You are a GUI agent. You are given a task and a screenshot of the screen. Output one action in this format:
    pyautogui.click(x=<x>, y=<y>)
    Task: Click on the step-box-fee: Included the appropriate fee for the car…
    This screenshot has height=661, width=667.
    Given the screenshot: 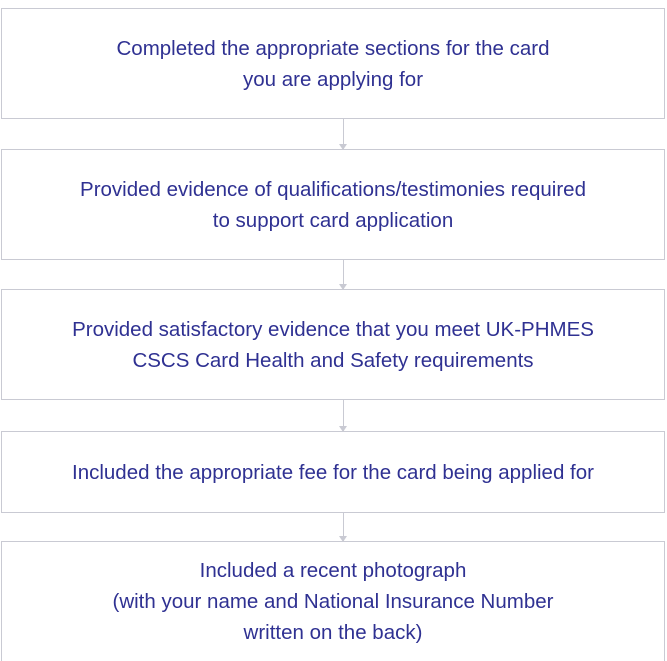 What is the action you would take?
    pyautogui.click(x=333, y=472)
    